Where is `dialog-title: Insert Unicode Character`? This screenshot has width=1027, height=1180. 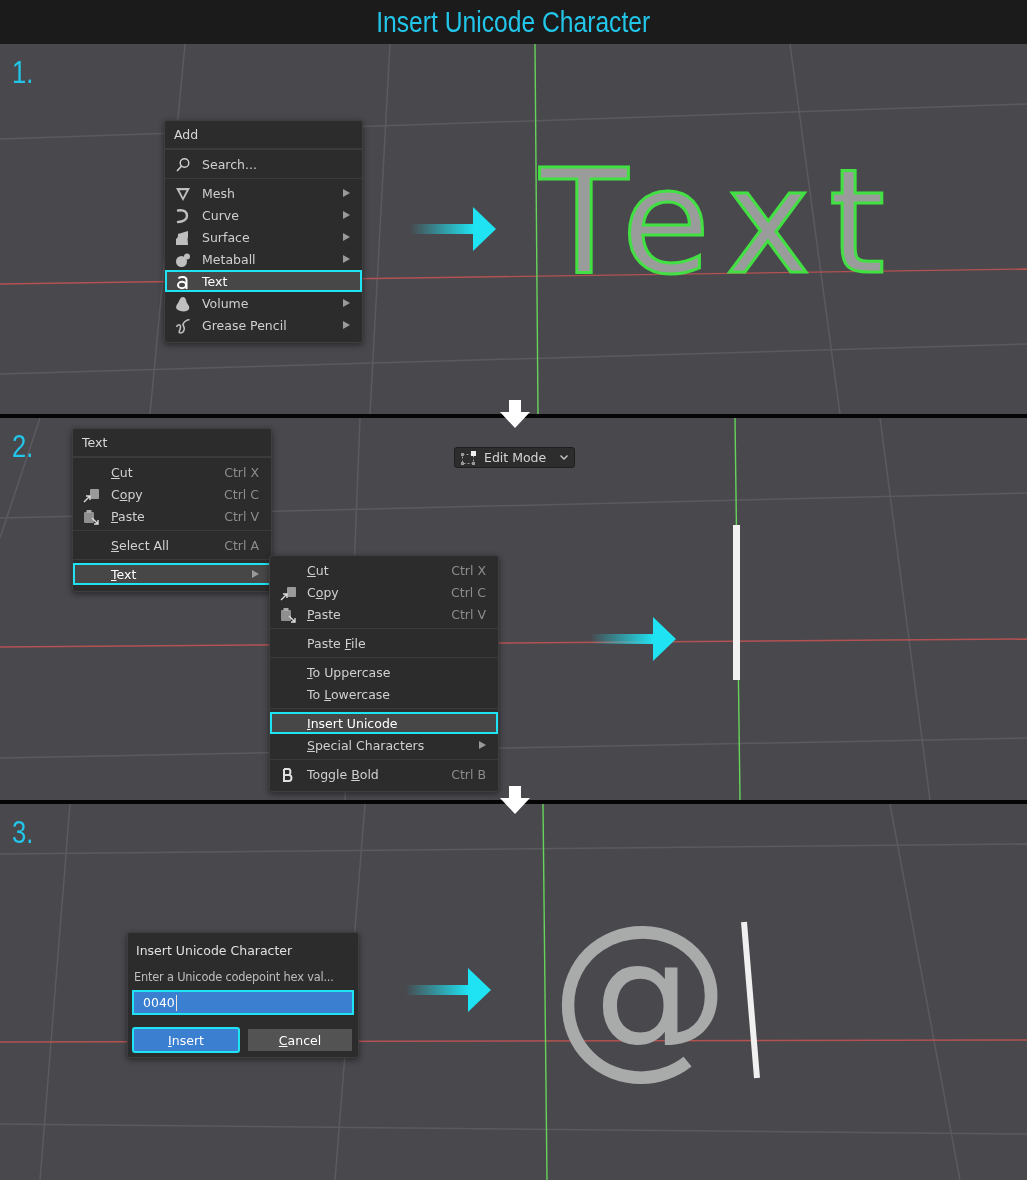
dialog-title: Insert Unicode Character is located at coordinates (214, 951).